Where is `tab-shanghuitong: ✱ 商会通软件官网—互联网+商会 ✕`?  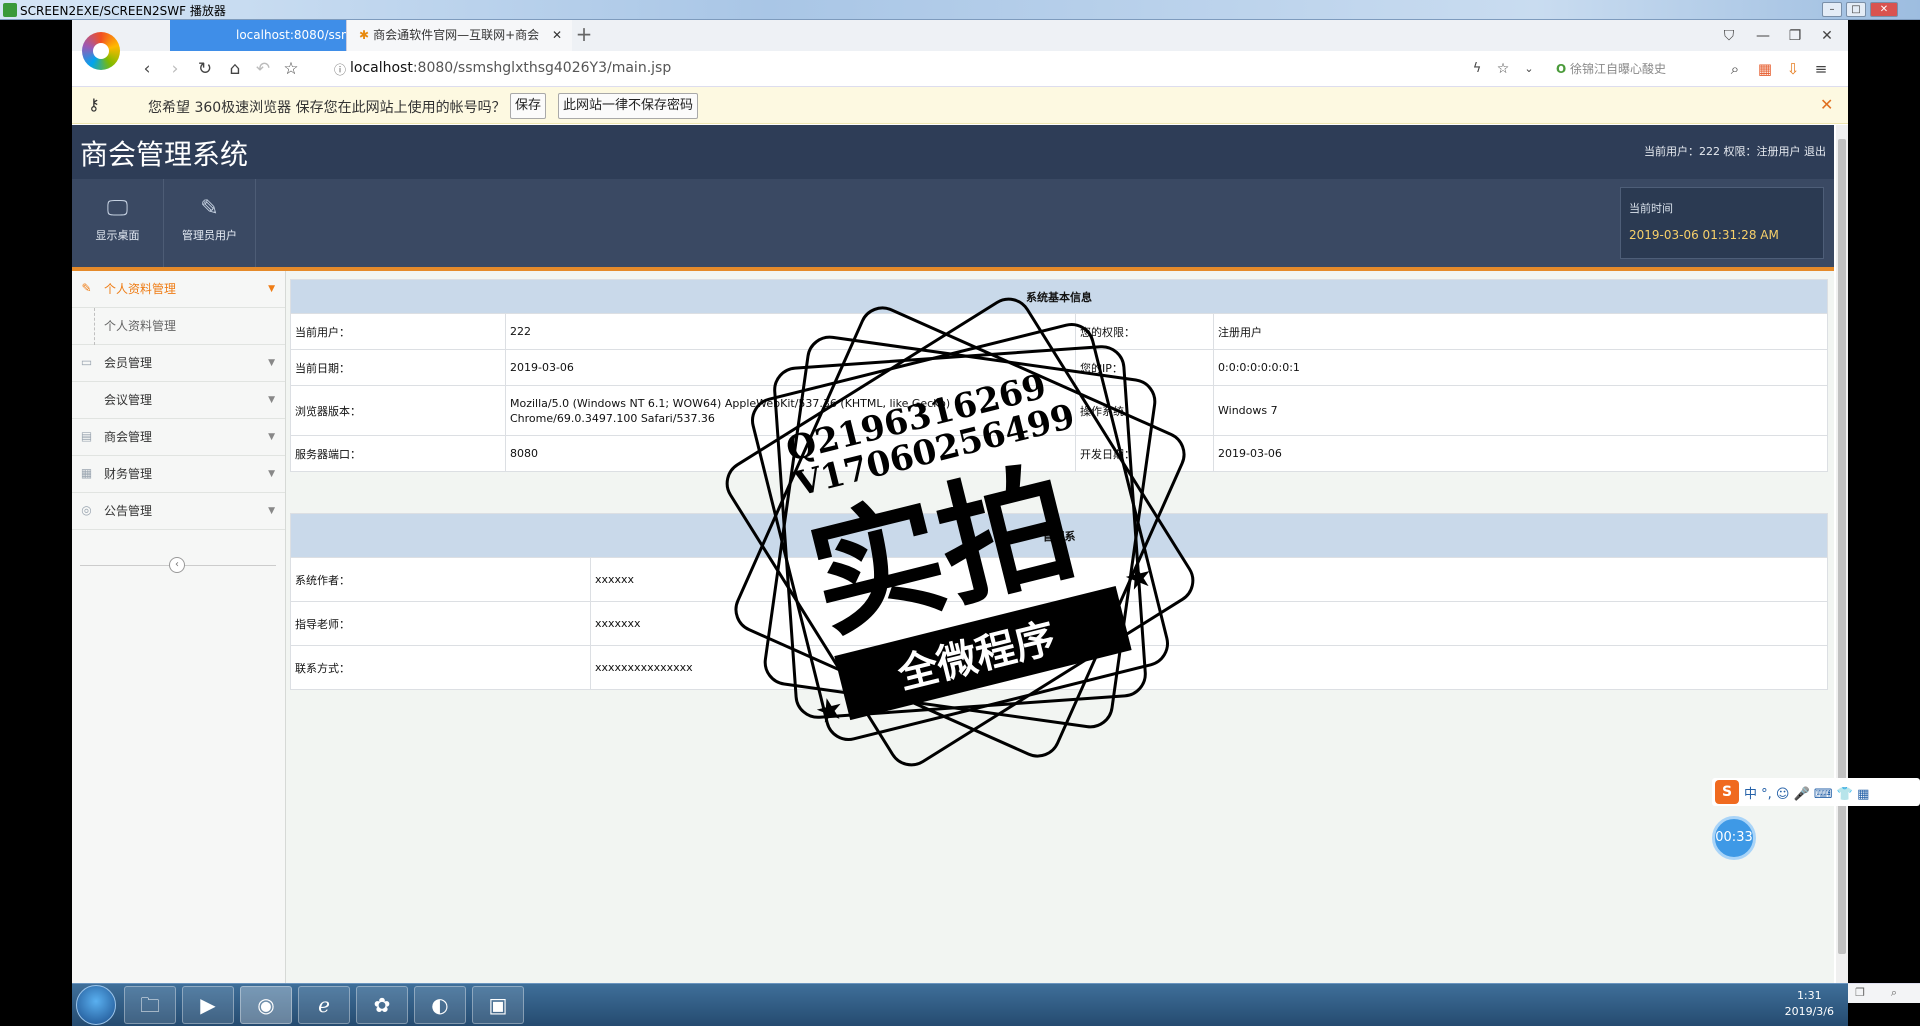 tab-shanghuitong: ✱ 商会通软件官网—互联网+商会 ✕ is located at coordinates (459, 35).